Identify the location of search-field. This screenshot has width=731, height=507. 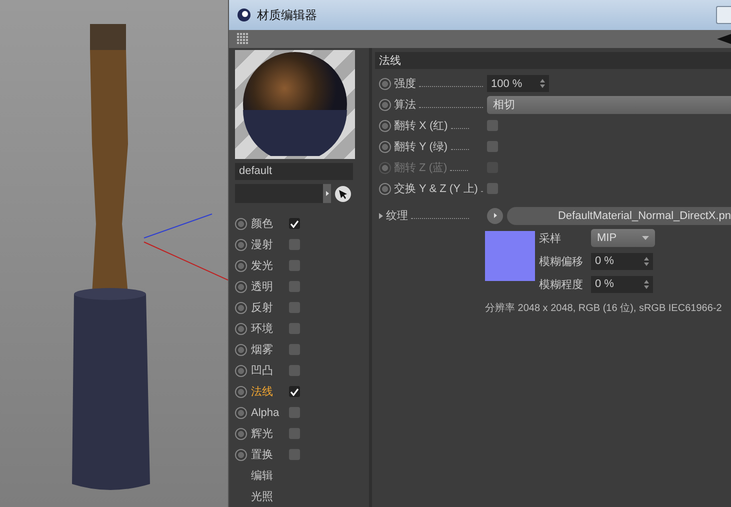
(283, 193).